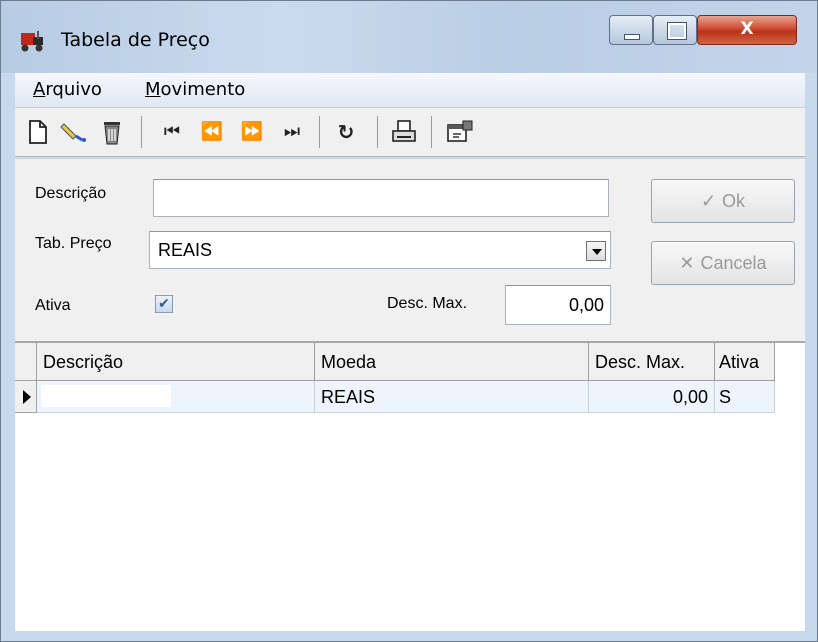 This screenshot has height=642, width=818. What do you see at coordinates (404, 132) in the screenshot?
I see `print-icon` at bounding box center [404, 132].